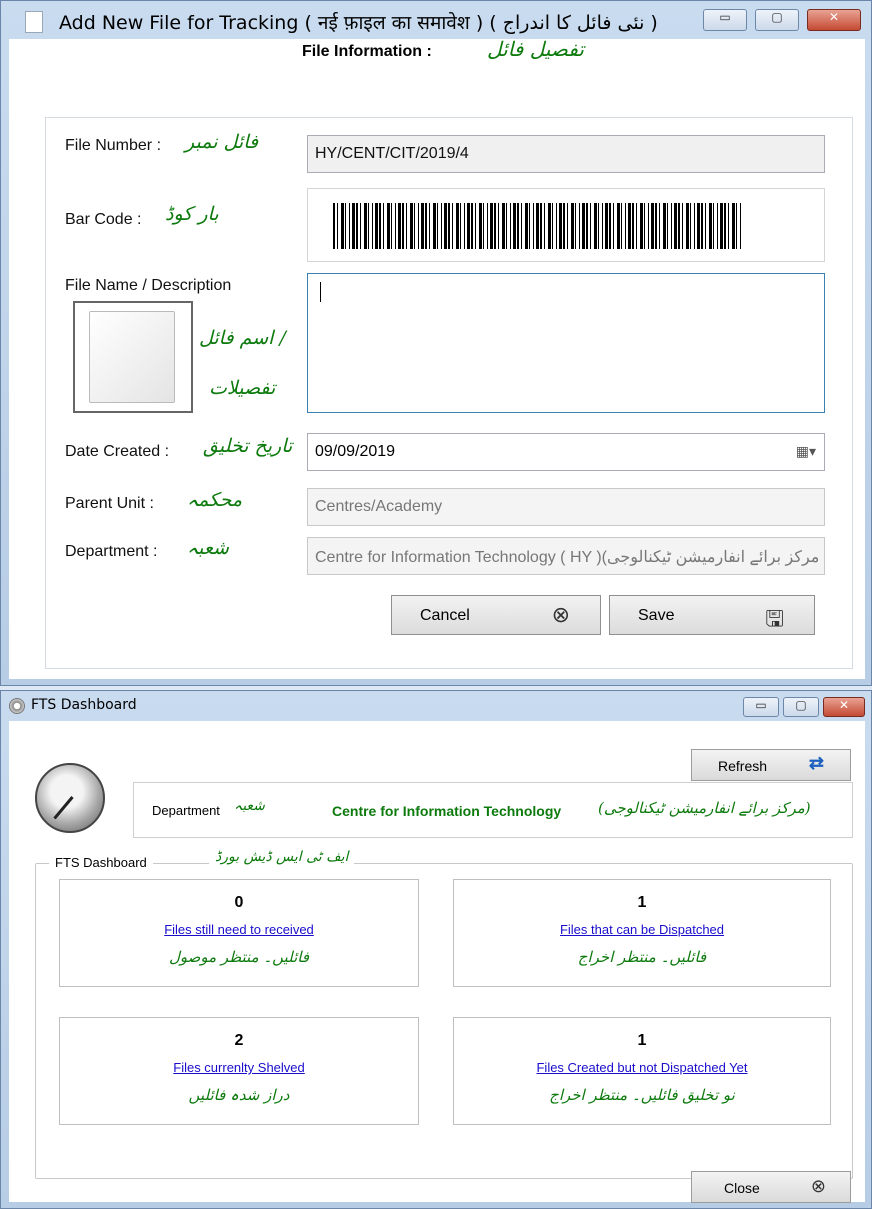 This screenshot has width=872, height=1209. I want to click on department-label: Department :, so click(111, 551).